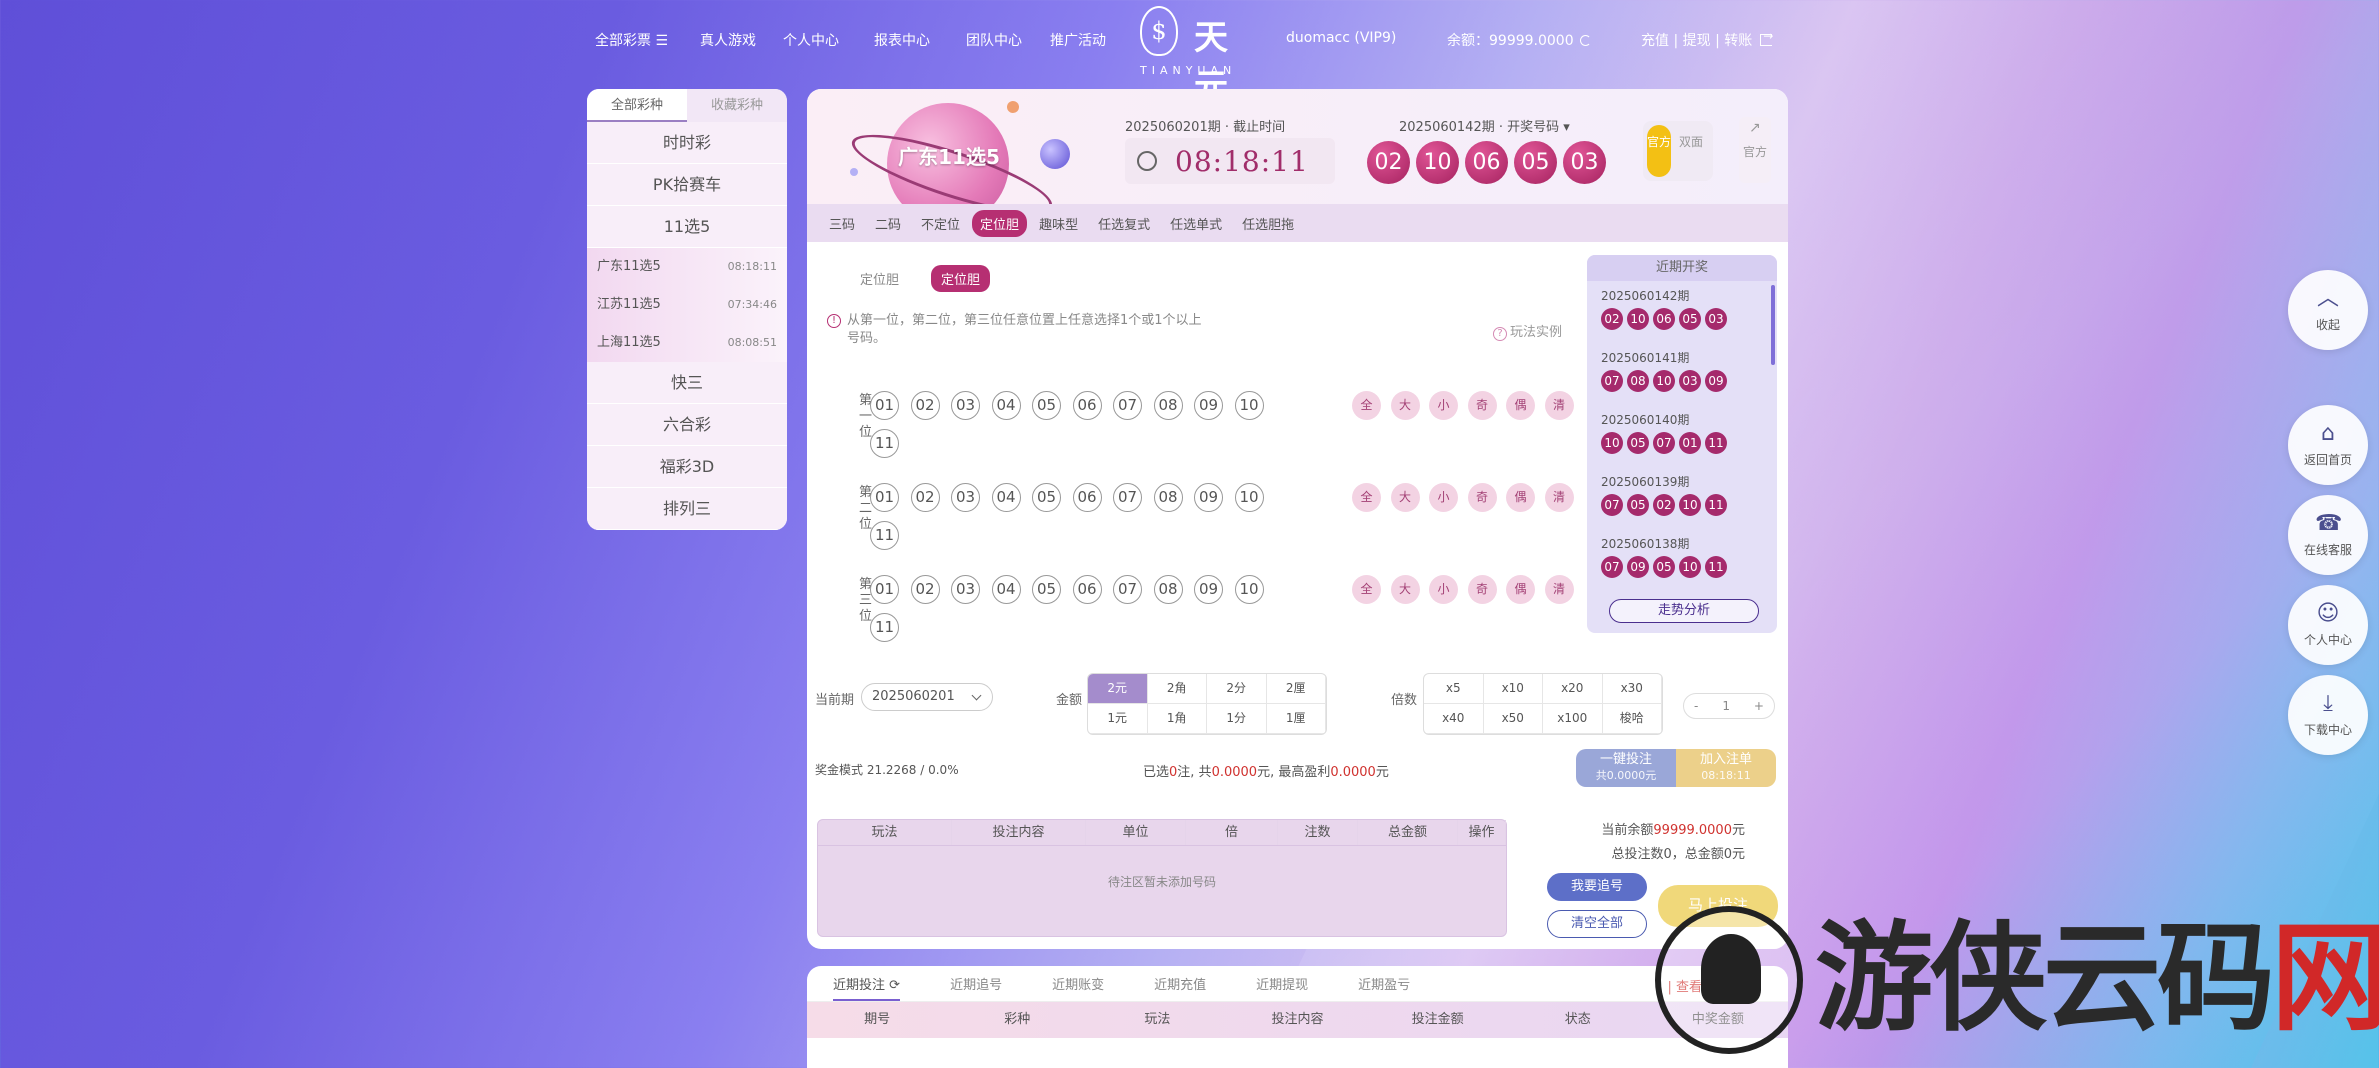  Describe the element at coordinates (1632, 689) in the screenshot. I see `multiple-option: x30` at that location.